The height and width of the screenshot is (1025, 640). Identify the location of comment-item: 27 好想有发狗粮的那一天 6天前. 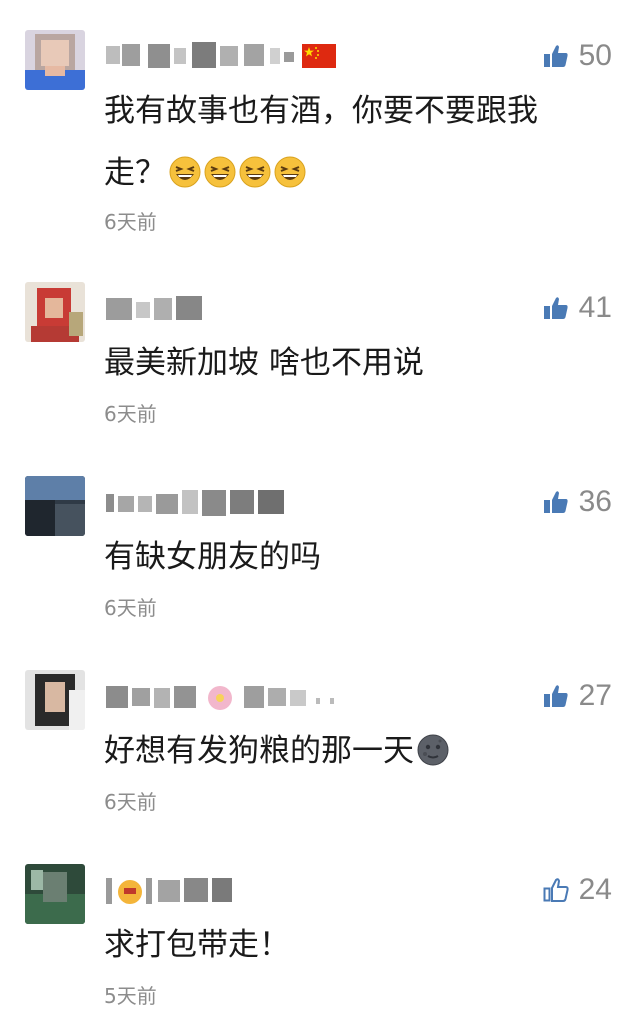
(320, 745).